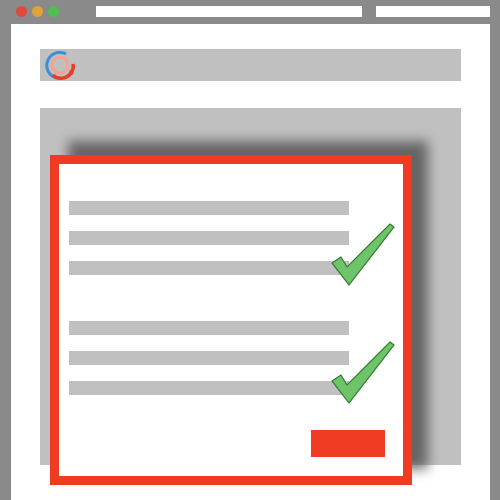 Image resolution: width=500 pixels, height=500 pixels. What do you see at coordinates (60, 65) in the screenshot?
I see `circular-arrows-logo-icon` at bounding box center [60, 65].